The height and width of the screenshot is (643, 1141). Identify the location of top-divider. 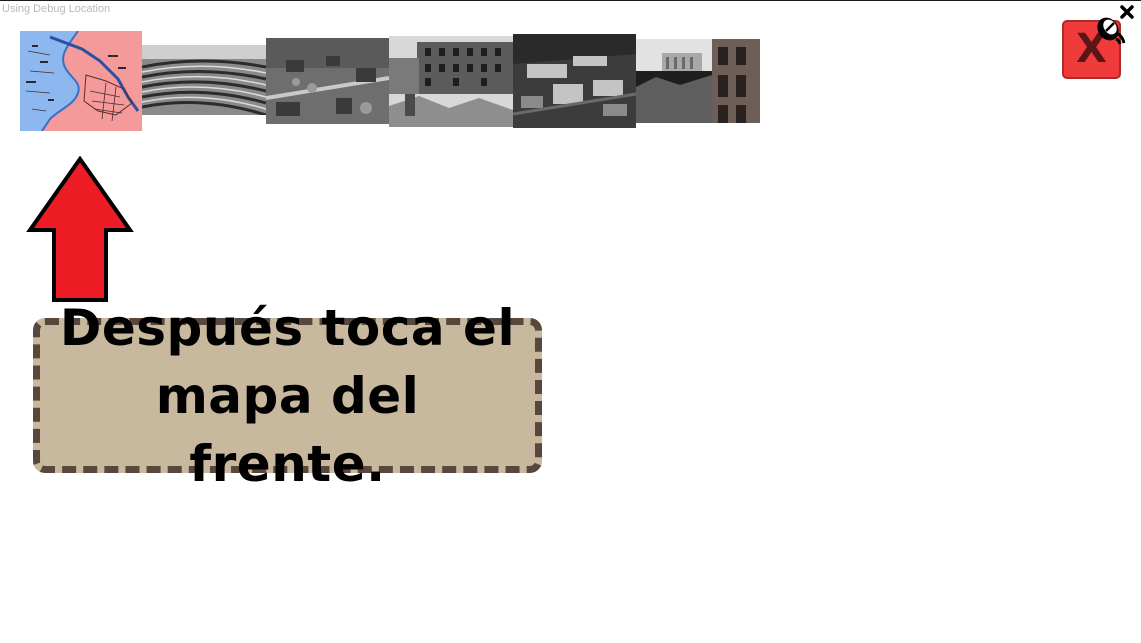
(570, 0).